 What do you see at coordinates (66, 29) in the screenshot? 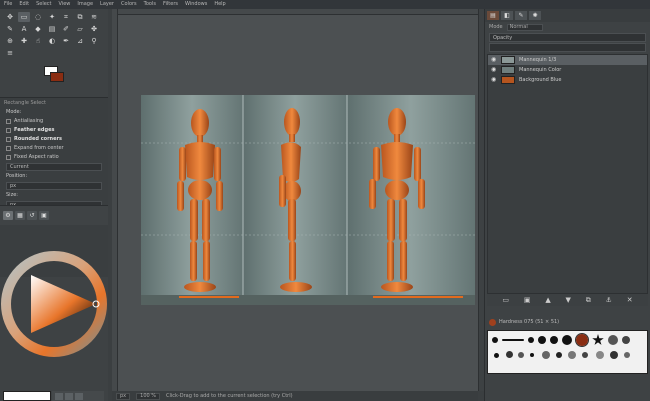
I see `paintbrush-tool-icon: ✐` at bounding box center [66, 29].